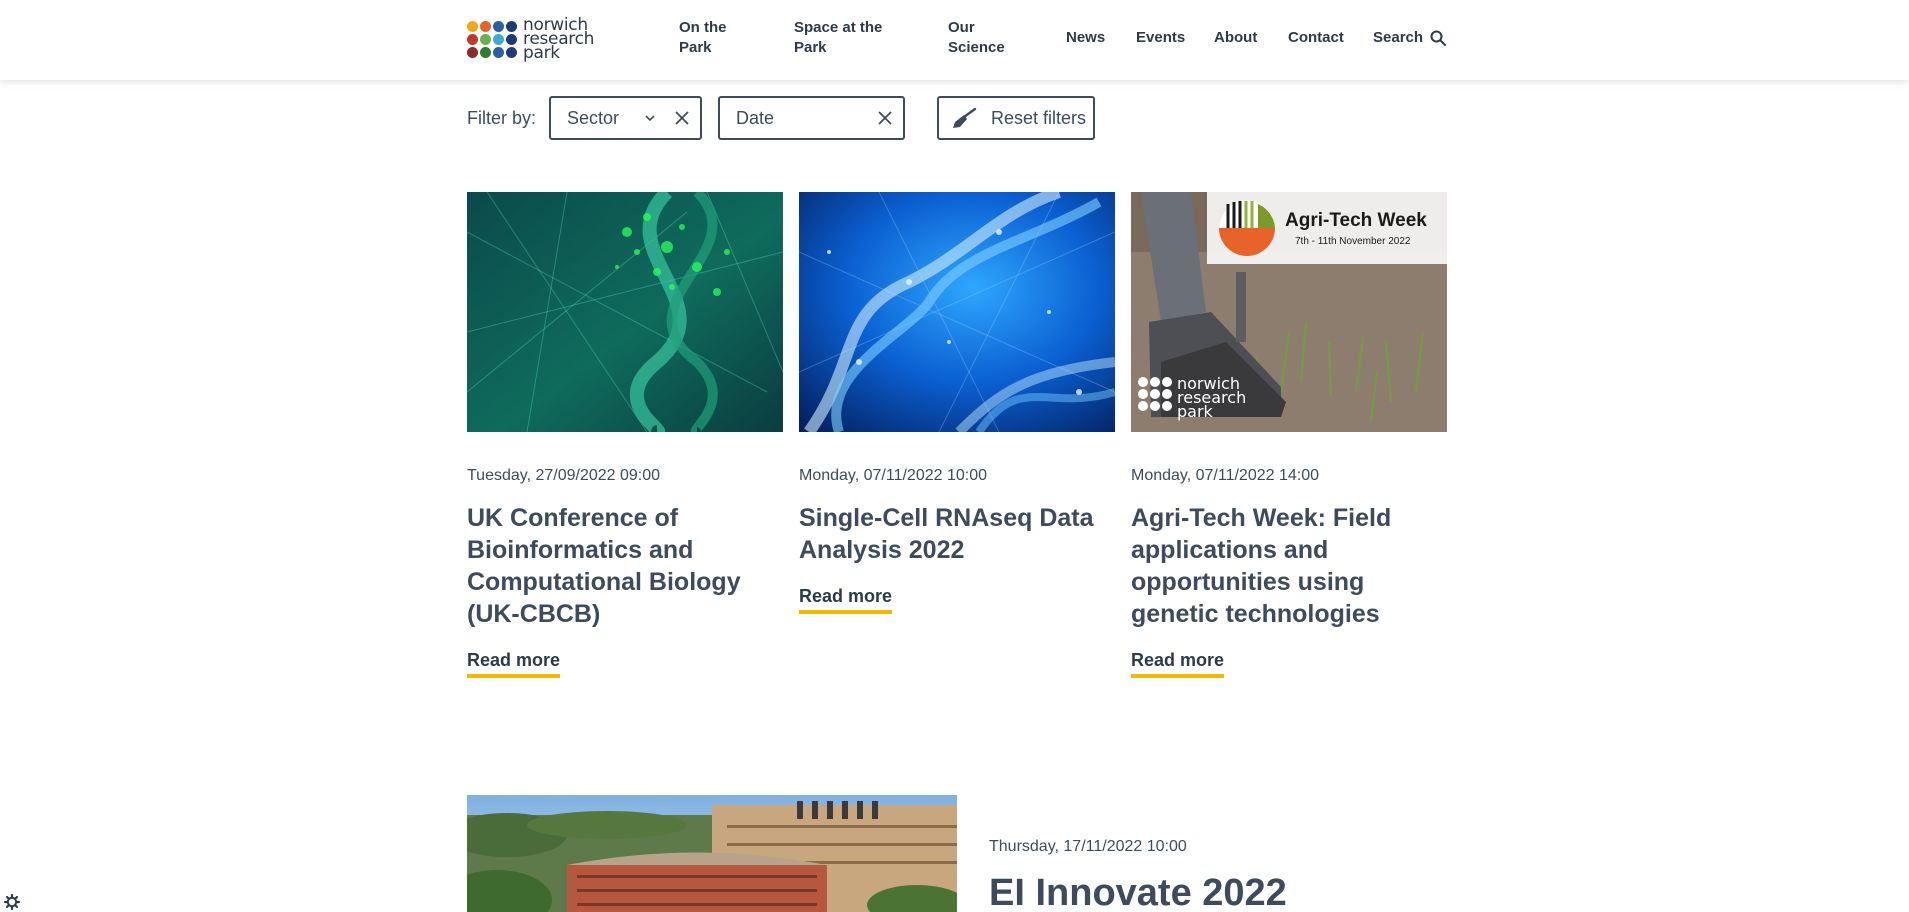  I want to click on chevron-down-icon, so click(650, 118).